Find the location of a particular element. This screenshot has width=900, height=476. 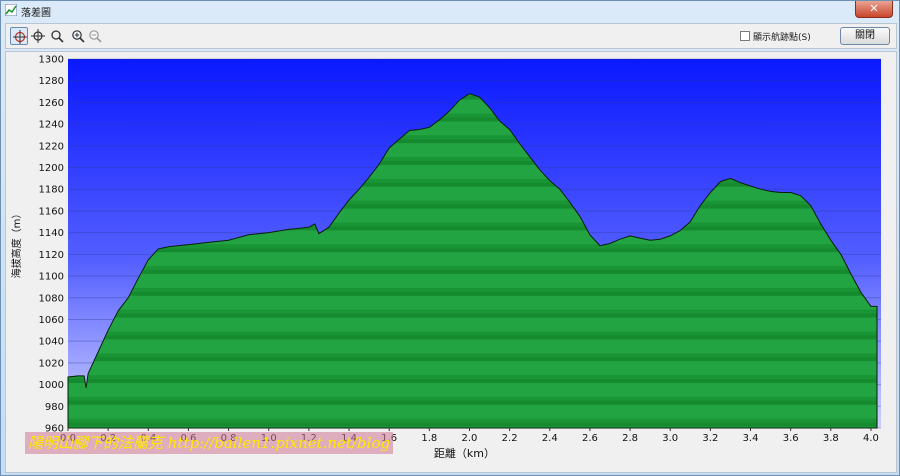

y-tick-label: 1000 is located at coordinates (51, 385).